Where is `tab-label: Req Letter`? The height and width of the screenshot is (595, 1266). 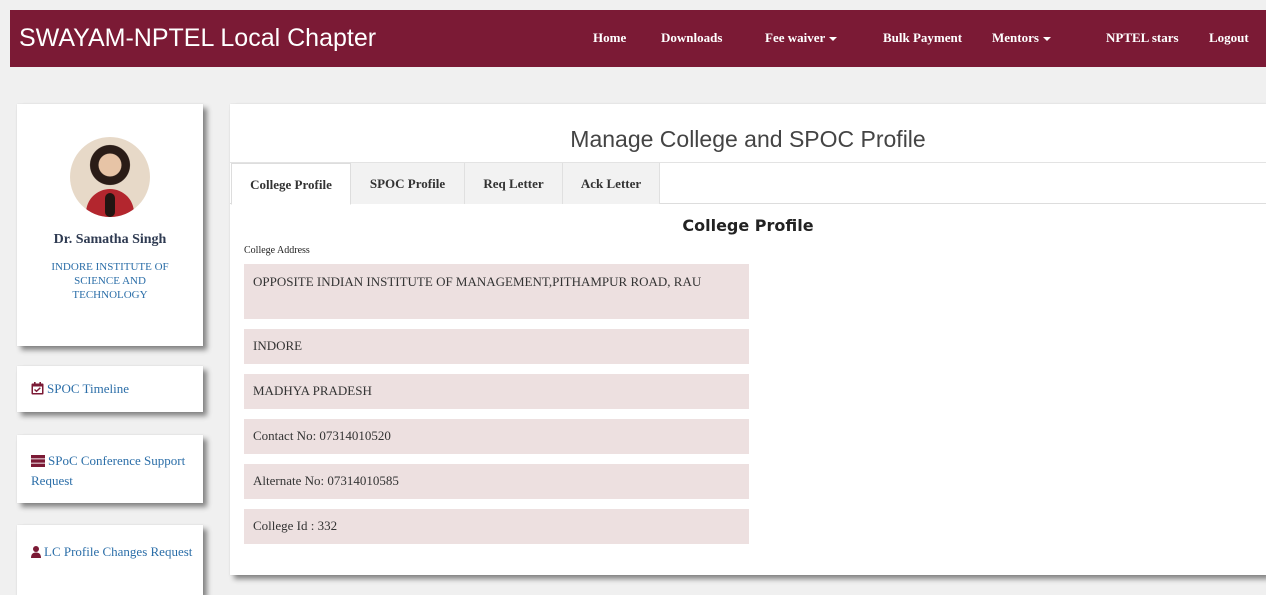 tab-label: Req Letter is located at coordinates (513, 183).